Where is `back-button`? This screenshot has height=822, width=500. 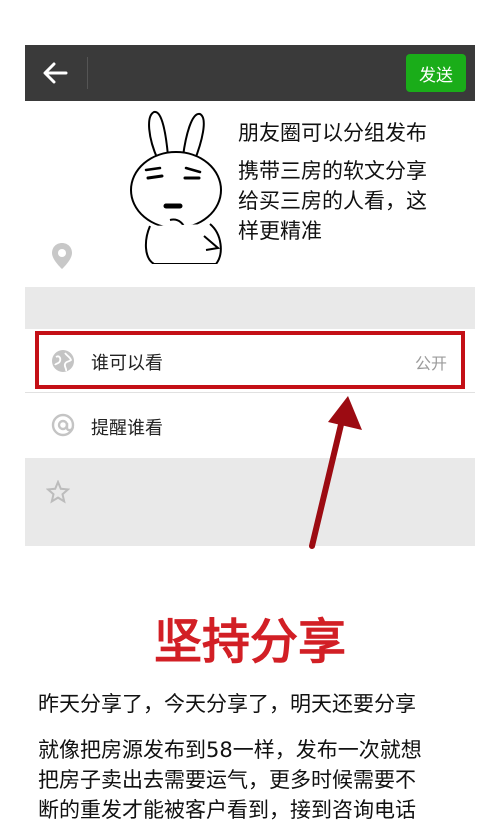
back-button is located at coordinates (55, 73).